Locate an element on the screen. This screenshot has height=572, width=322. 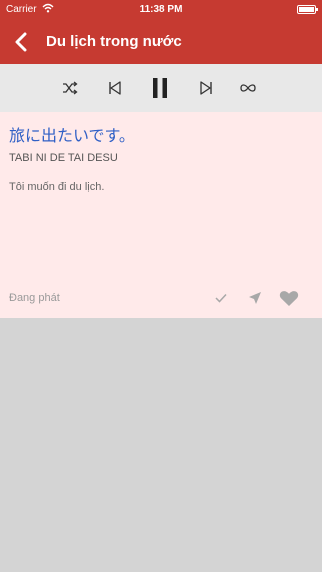
share-button is located at coordinates (255, 298).